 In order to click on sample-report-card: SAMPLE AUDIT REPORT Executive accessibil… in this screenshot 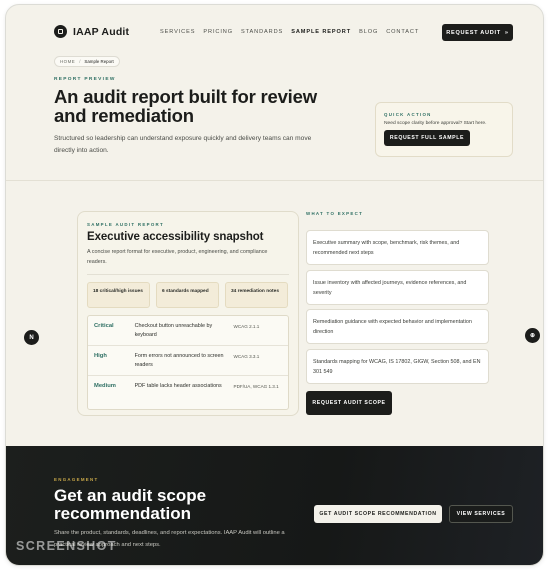, I will do `click(188, 313)`.